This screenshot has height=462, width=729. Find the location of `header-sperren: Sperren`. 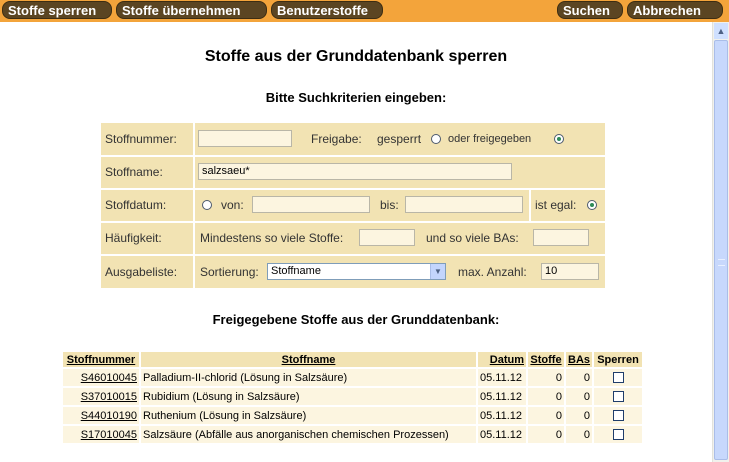

header-sperren: Sperren is located at coordinates (618, 359).